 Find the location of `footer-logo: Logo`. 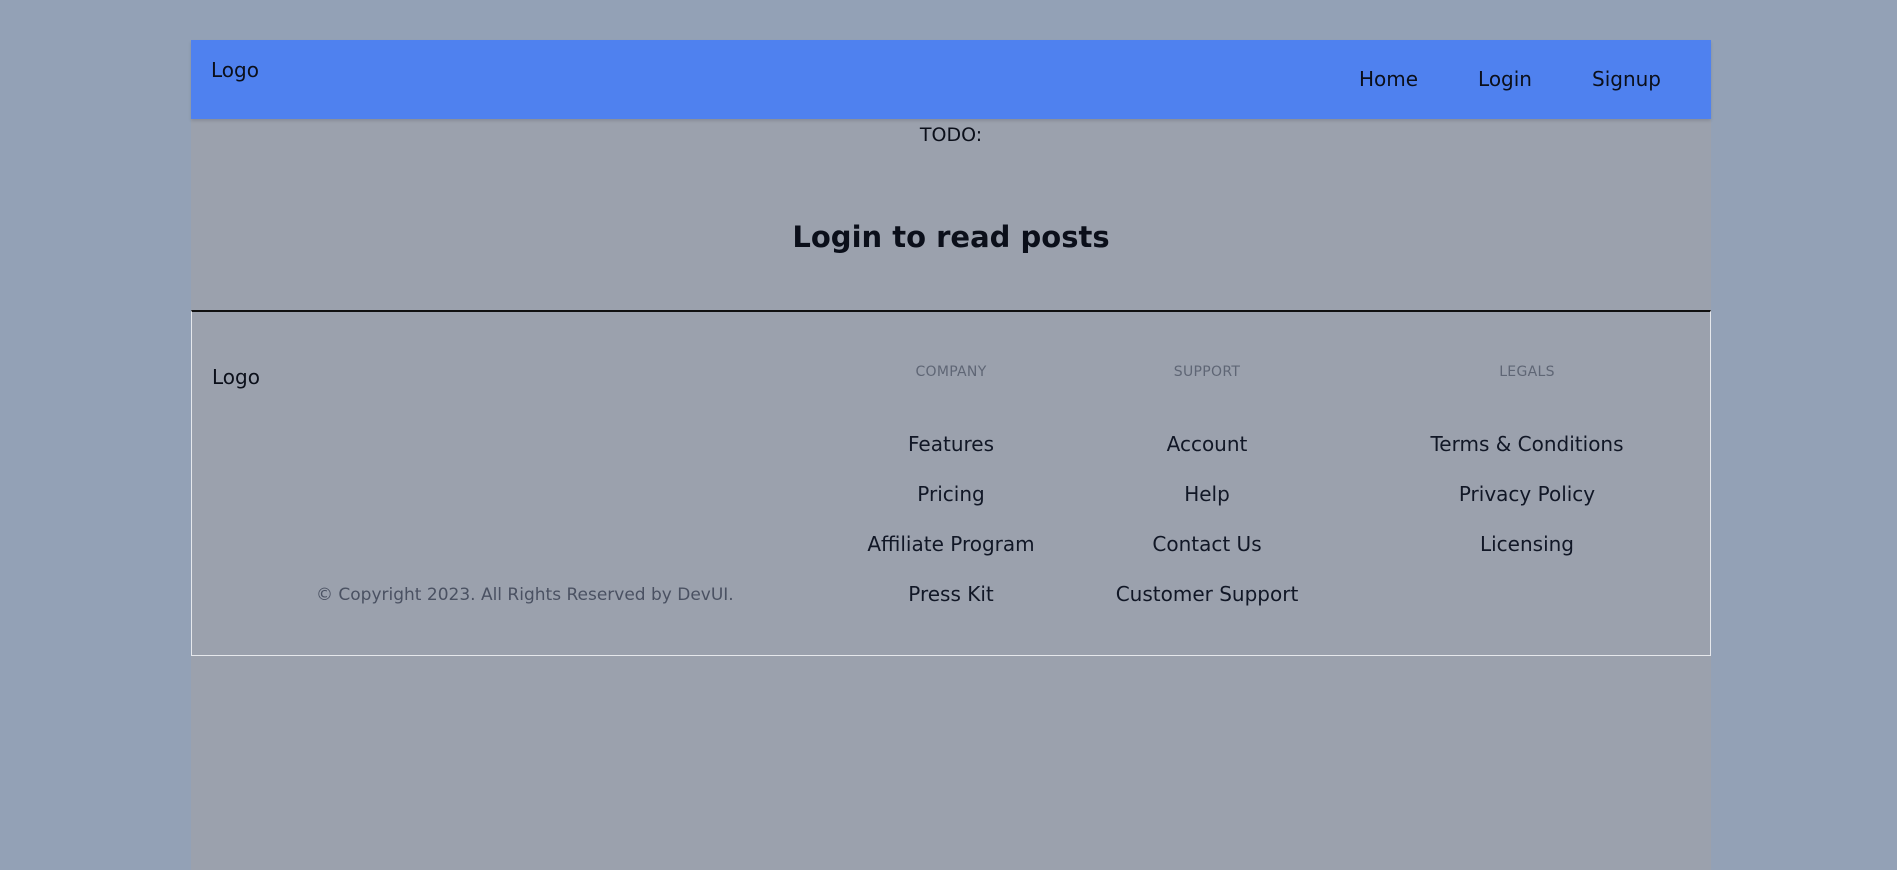

footer-logo: Logo is located at coordinates (236, 377).